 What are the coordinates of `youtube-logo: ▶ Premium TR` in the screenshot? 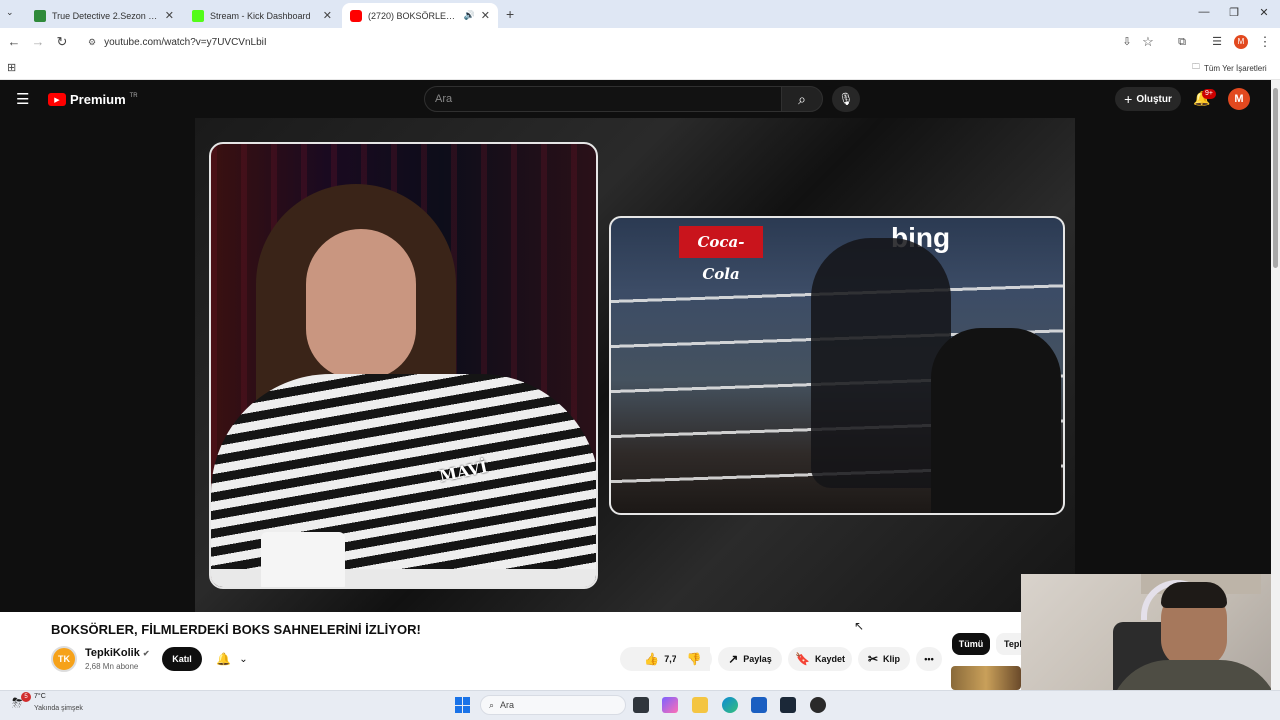 It's located at (93, 99).